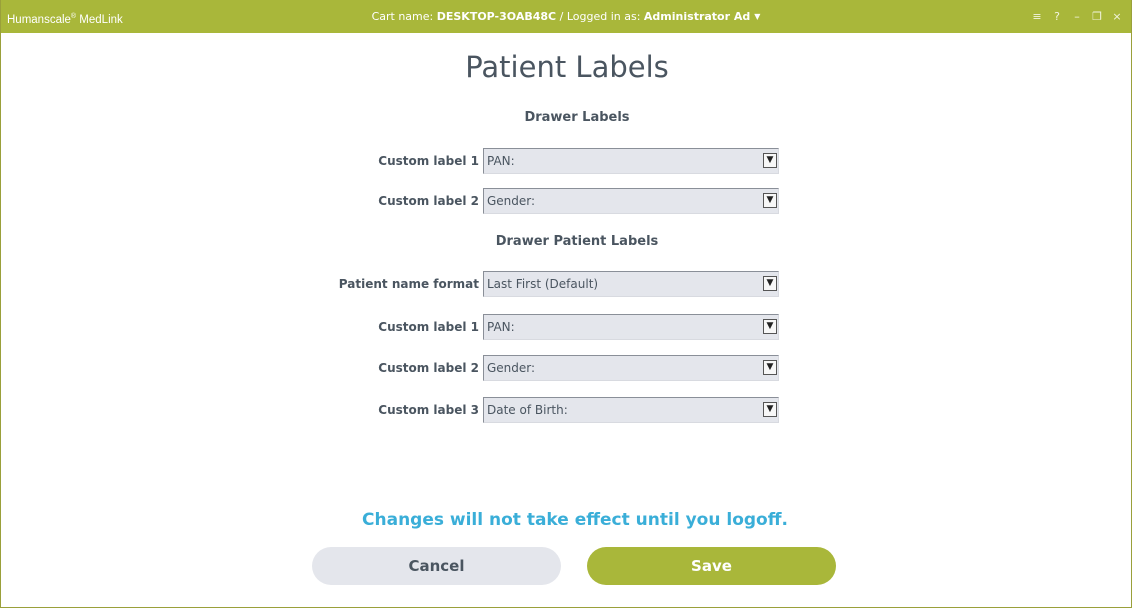 The width and height of the screenshot is (1132, 608). What do you see at coordinates (577, 117) in the screenshot?
I see `drawer-labels-heading: Drawer Labels` at bounding box center [577, 117].